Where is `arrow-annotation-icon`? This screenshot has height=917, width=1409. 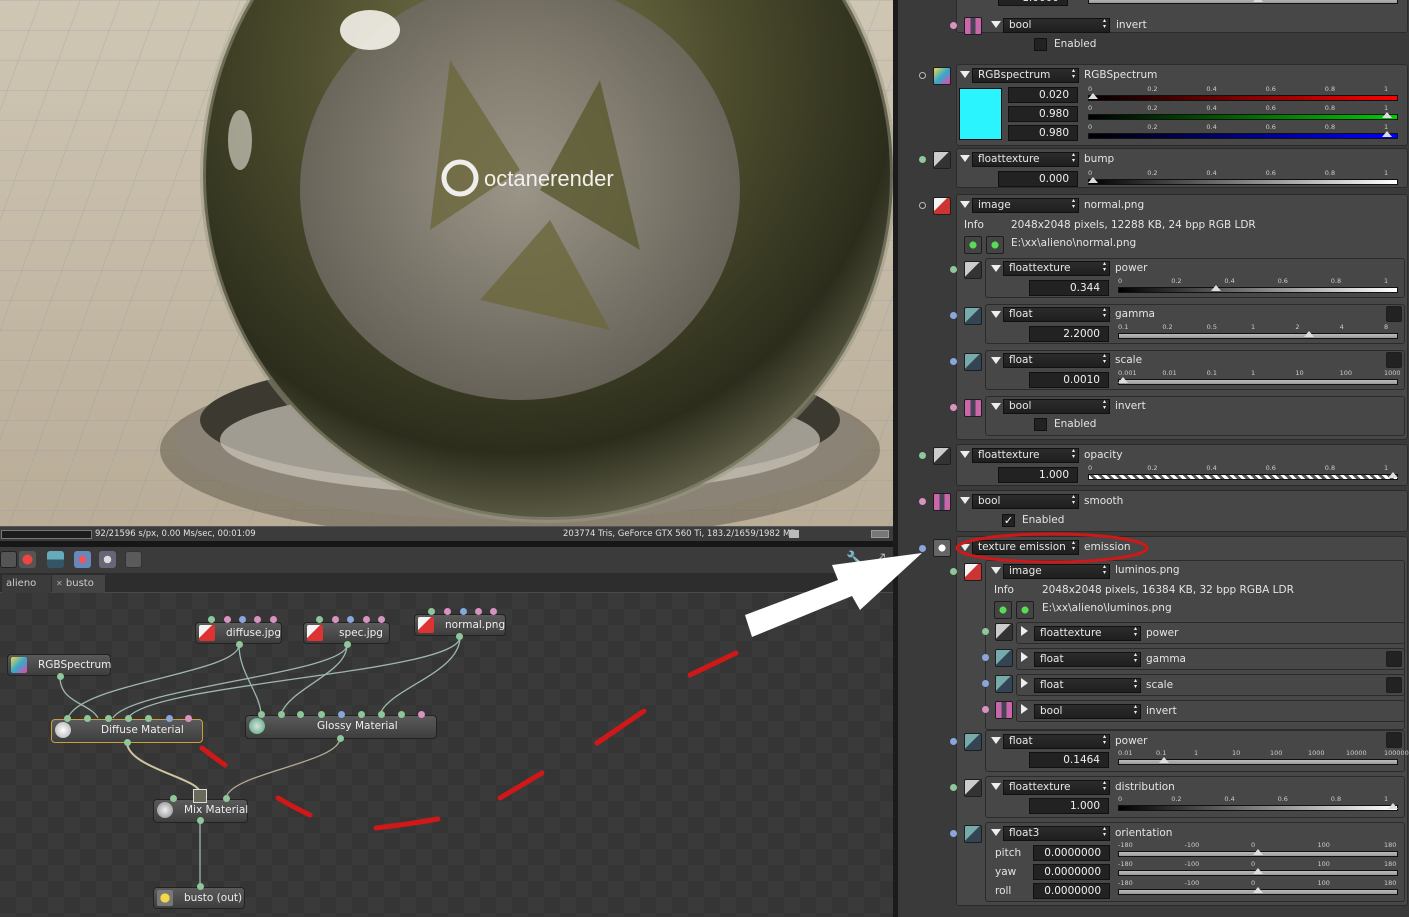 arrow-annotation-icon is located at coordinates (833, 595).